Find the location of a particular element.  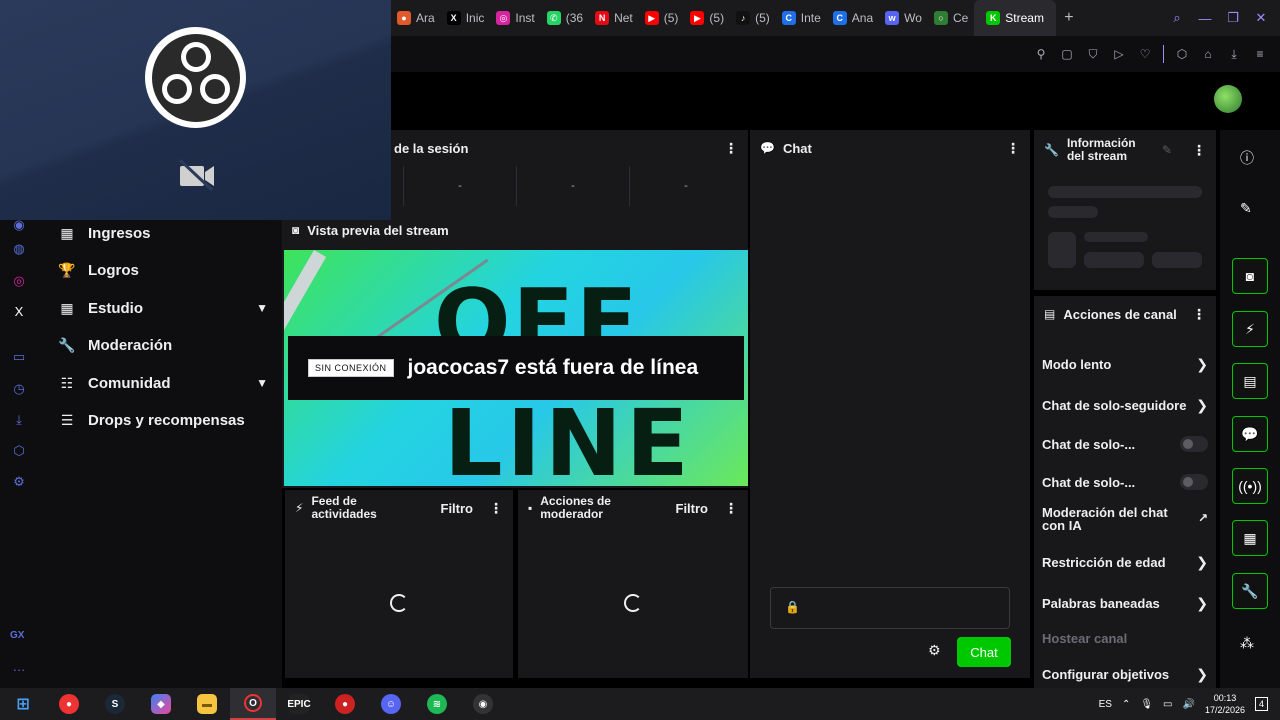

nav-item-logros: 🏆 Logros is located at coordinates (163, 270).